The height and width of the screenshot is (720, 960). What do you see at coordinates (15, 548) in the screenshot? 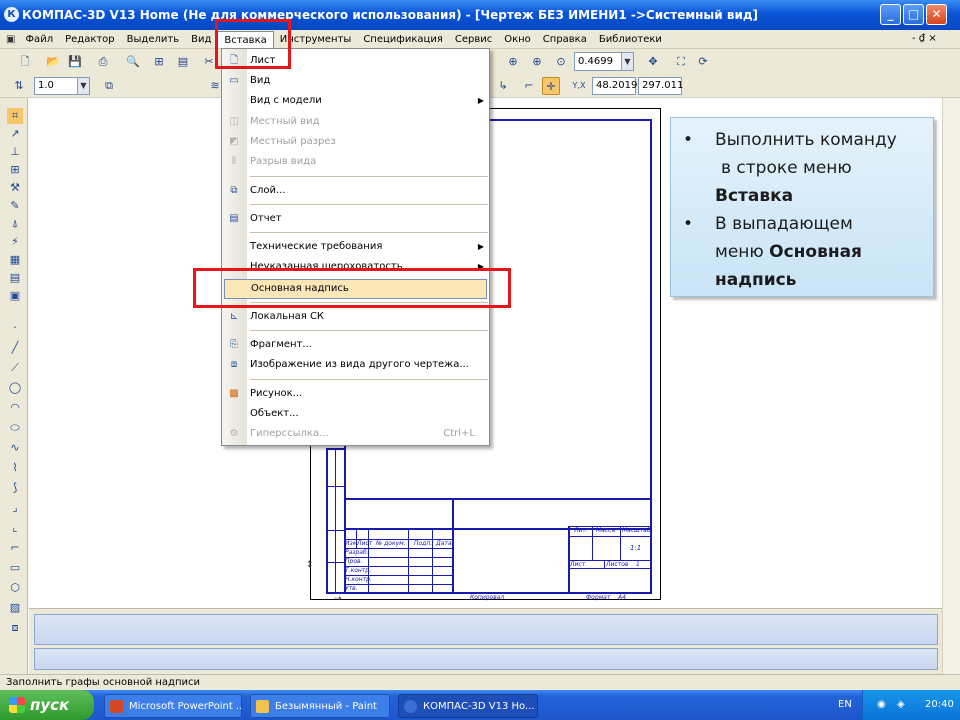
I see `contour-tool-icon: ⌐` at bounding box center [15, 548].